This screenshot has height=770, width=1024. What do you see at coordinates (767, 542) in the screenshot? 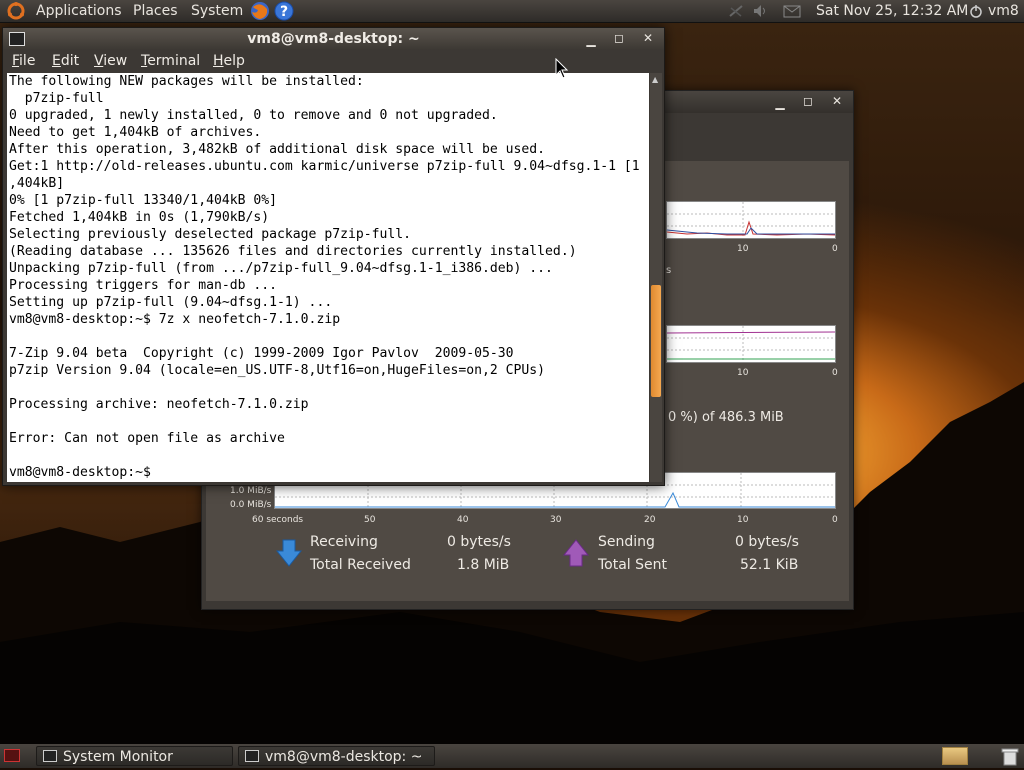
I see `sending-value: 0 bytes/s` at bounding box center [767, 542].